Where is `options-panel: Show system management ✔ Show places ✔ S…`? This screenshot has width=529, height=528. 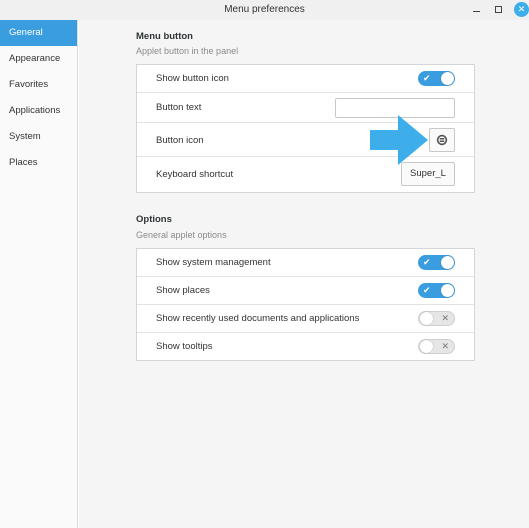
options-panel: Show system management ✔ Show places ✔ S… is located at coordinates (305, 304).